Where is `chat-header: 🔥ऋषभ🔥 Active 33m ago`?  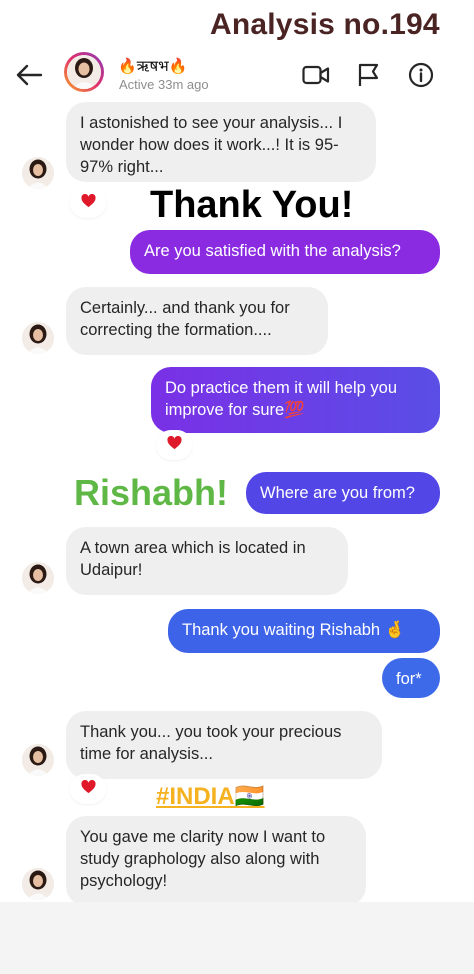
chat-header: 🔥ऋषभ🔥 Active 33m ago is located at coordinates (237, 75).